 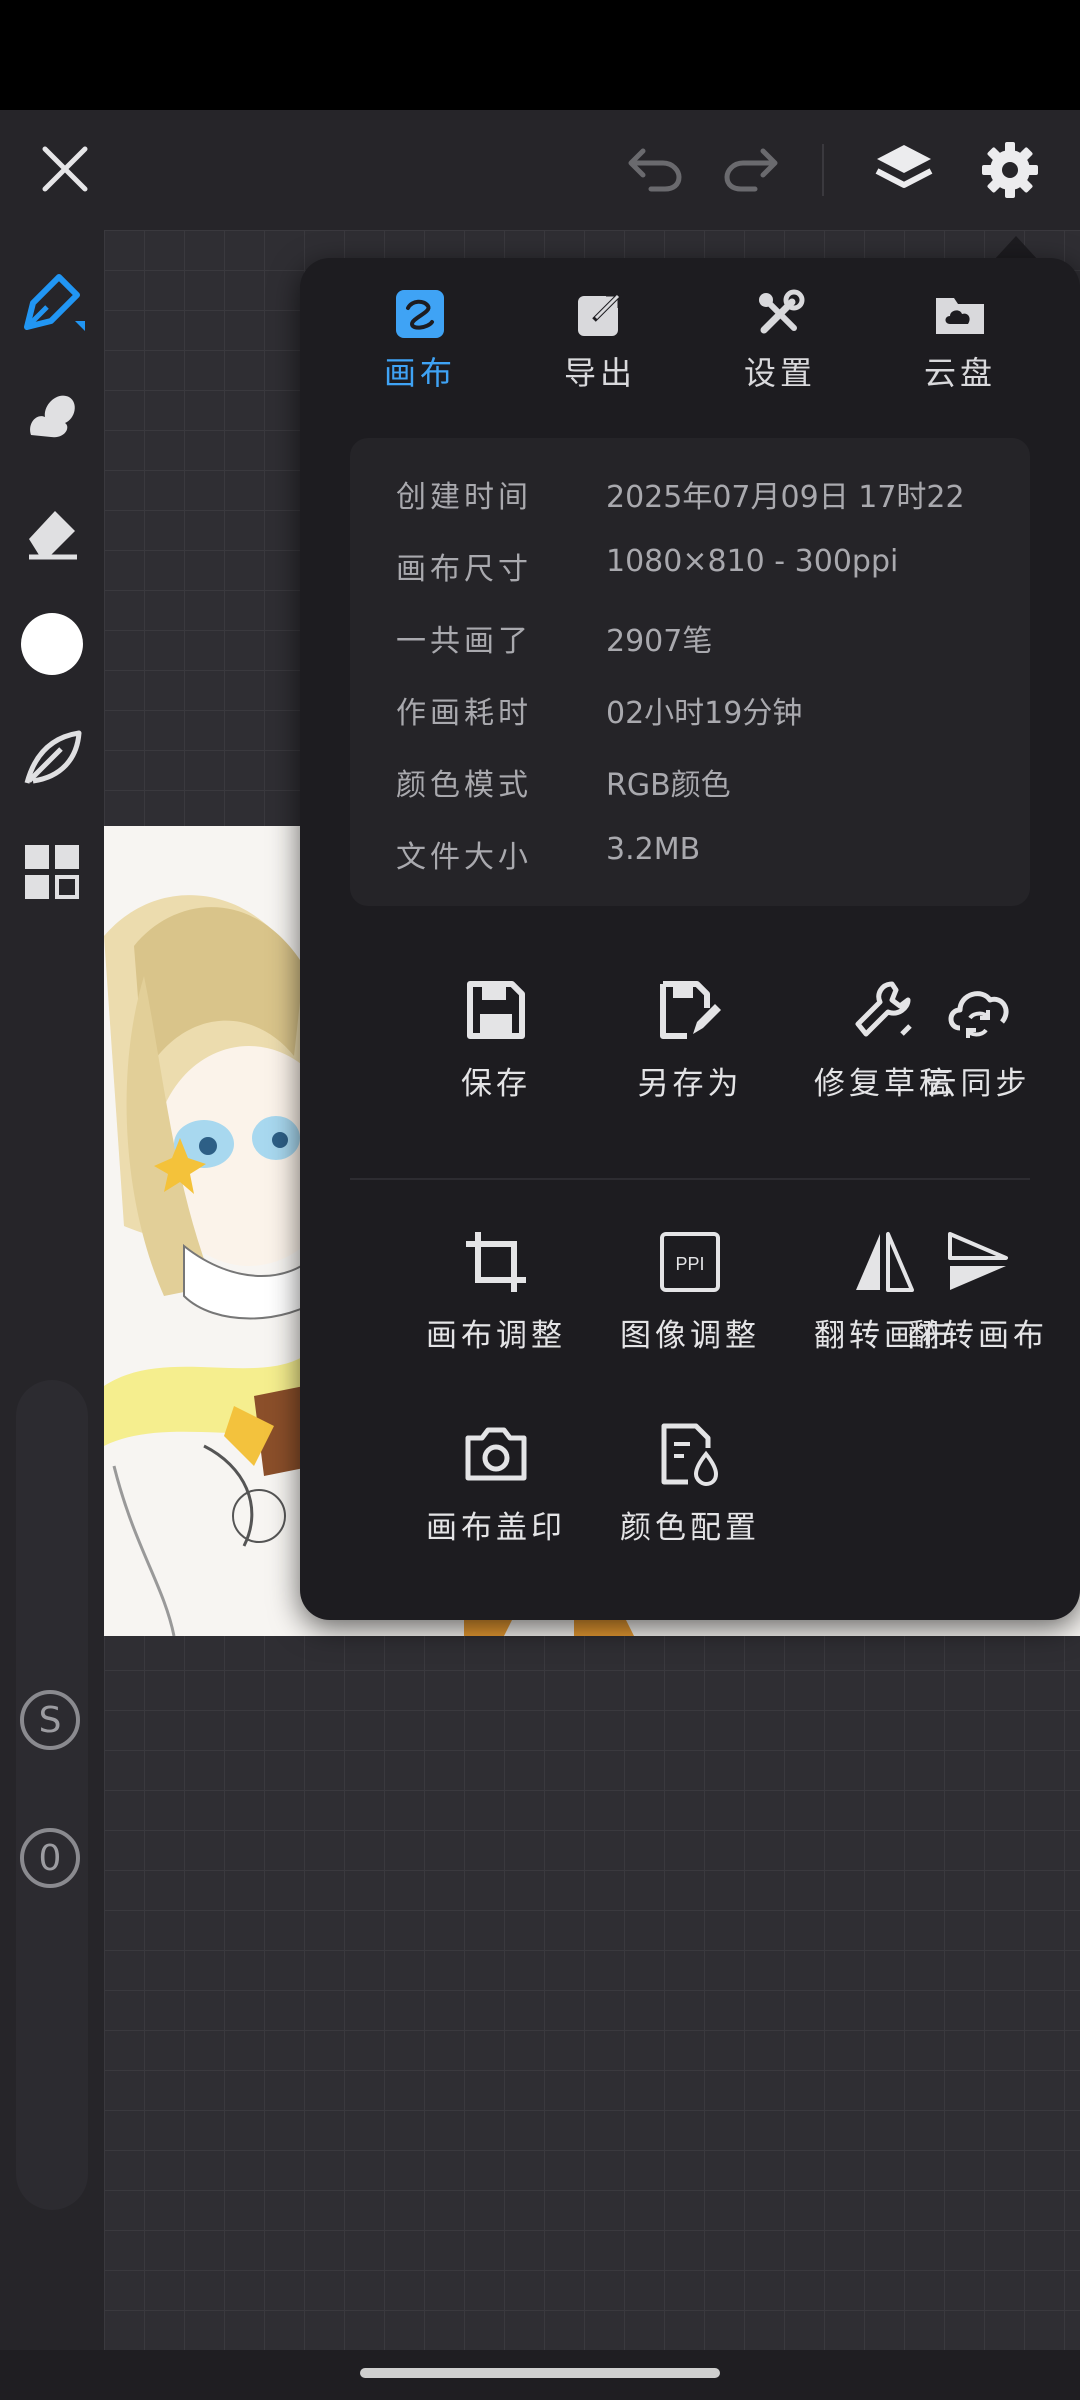 What do you see at coordinates (752, 561) in the screenshot?
I see `info-value: 1080×810 - 300ppi` at bounding box center [752, 561].